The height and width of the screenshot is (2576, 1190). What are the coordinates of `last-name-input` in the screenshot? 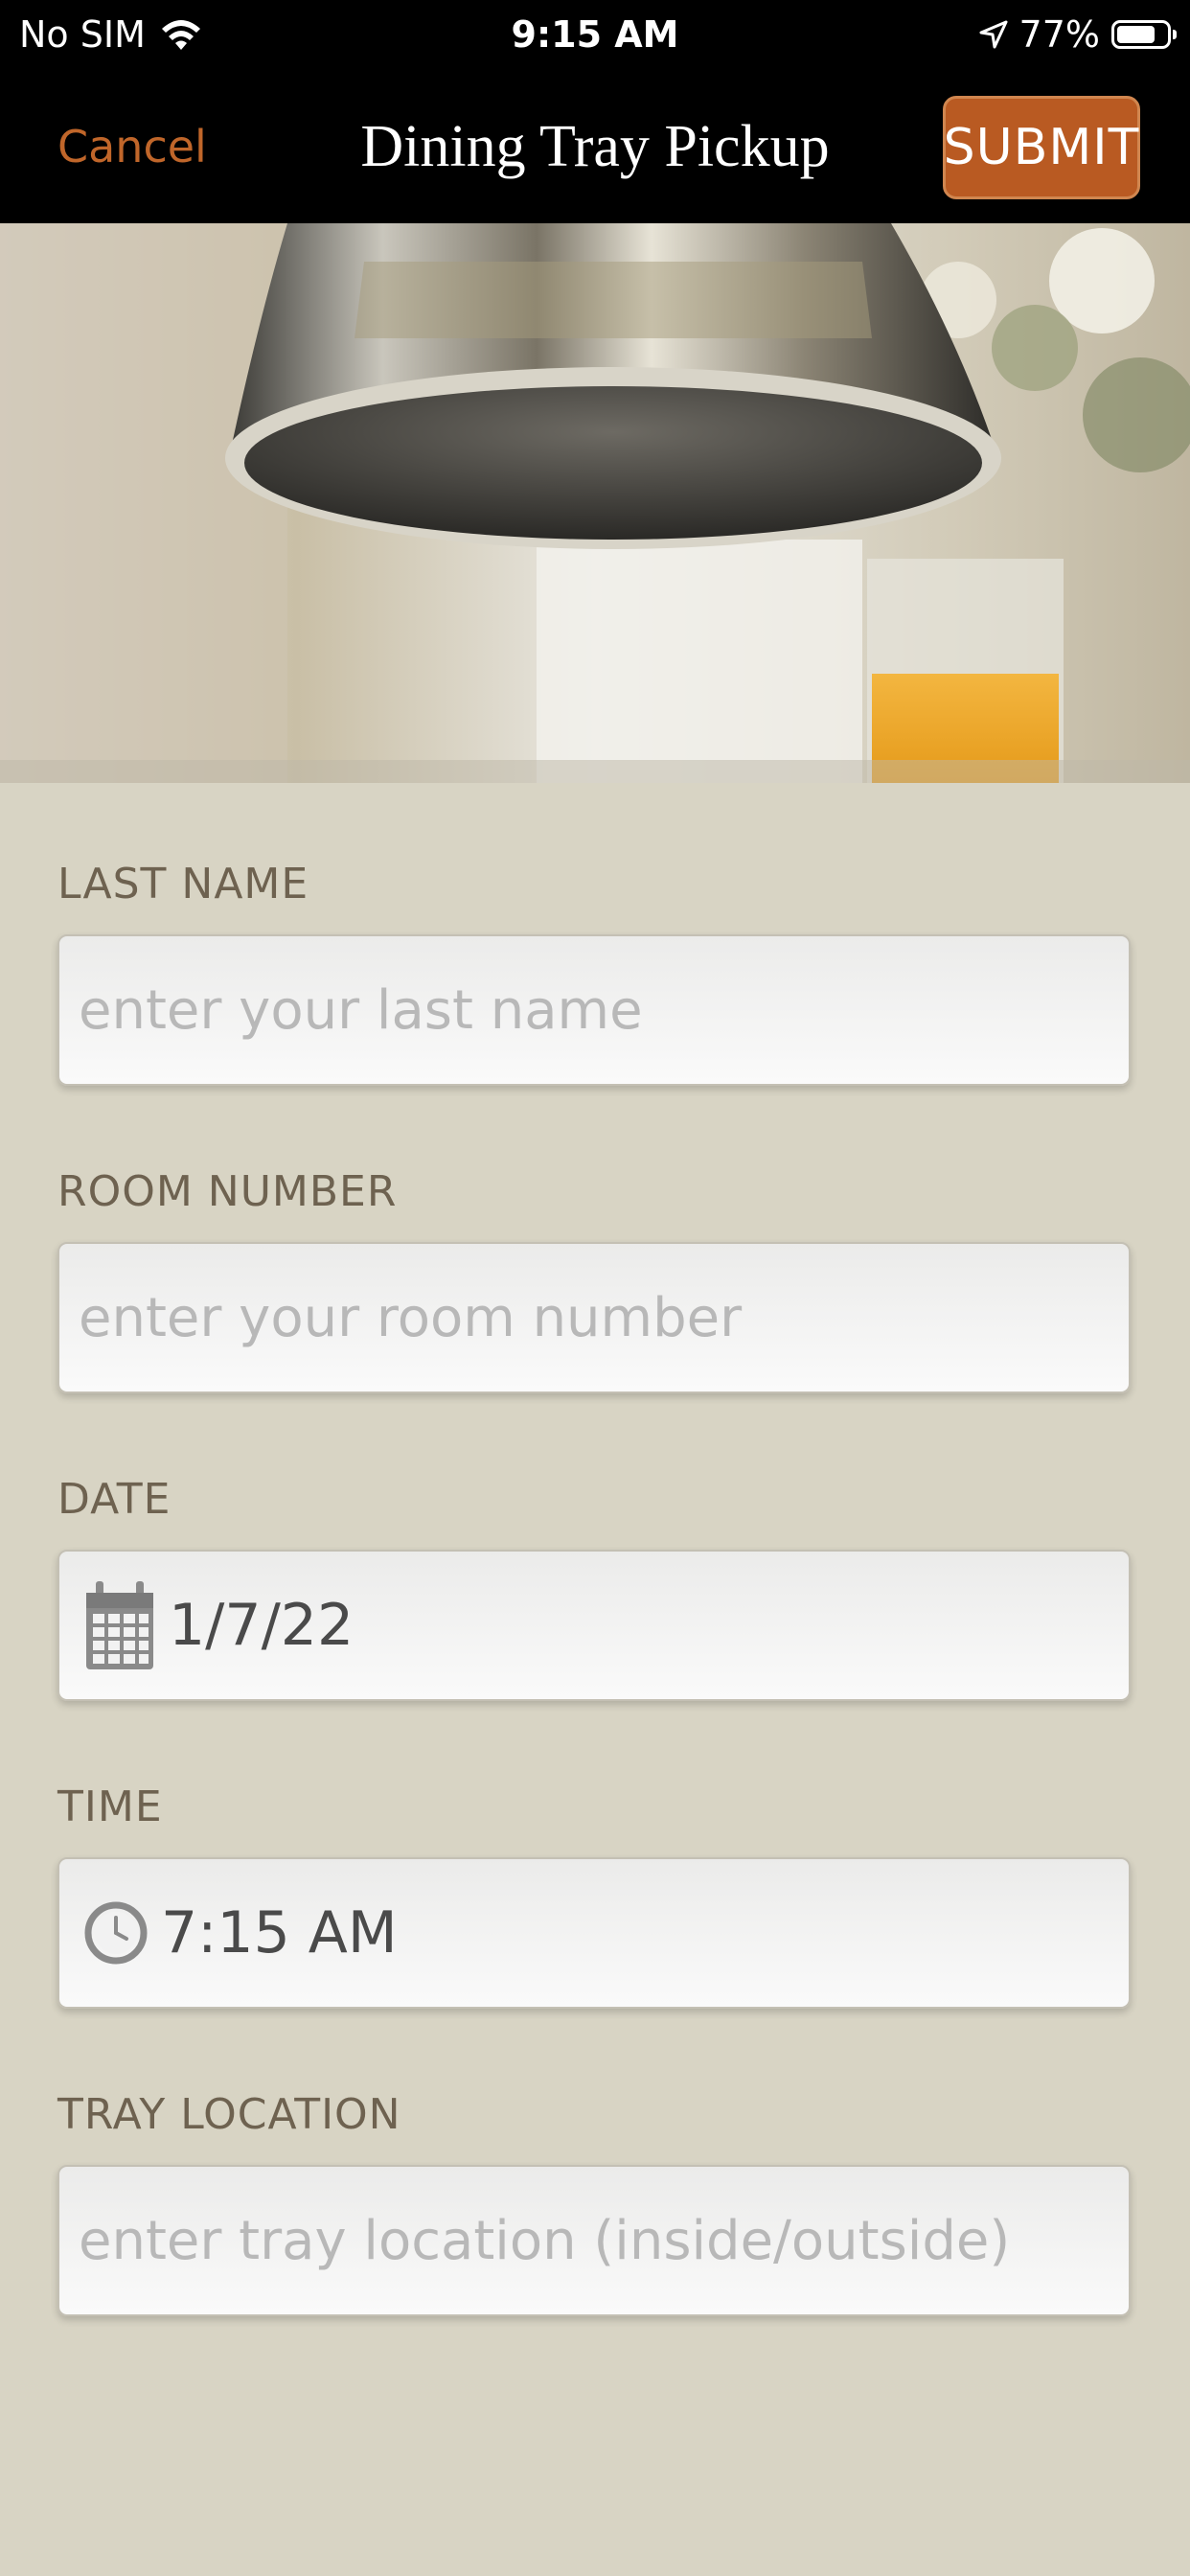 It's located at (594, 1010).